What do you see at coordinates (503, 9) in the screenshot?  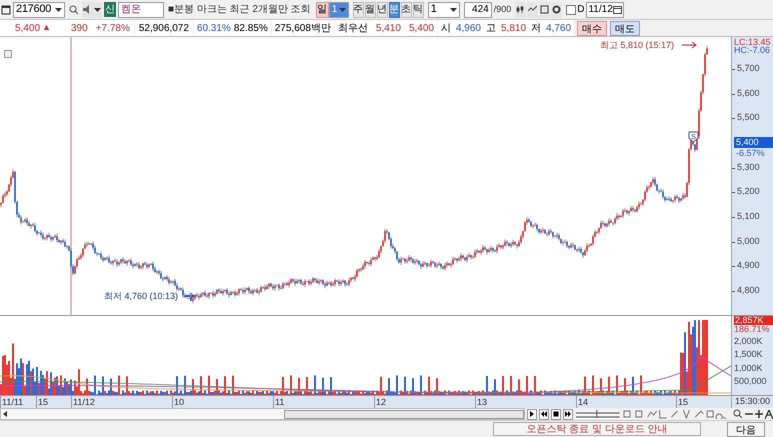 I see `bar-max-text: /900` at bounding box center [503, 9].